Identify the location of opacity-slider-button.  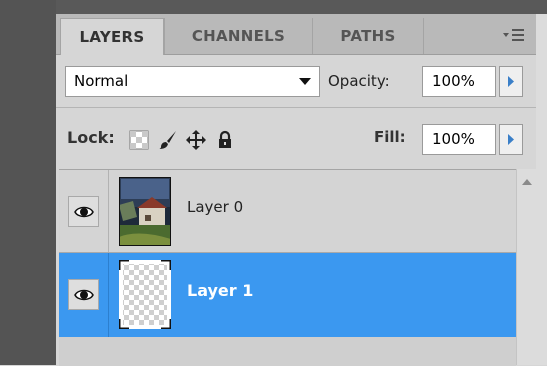
(511, 81).